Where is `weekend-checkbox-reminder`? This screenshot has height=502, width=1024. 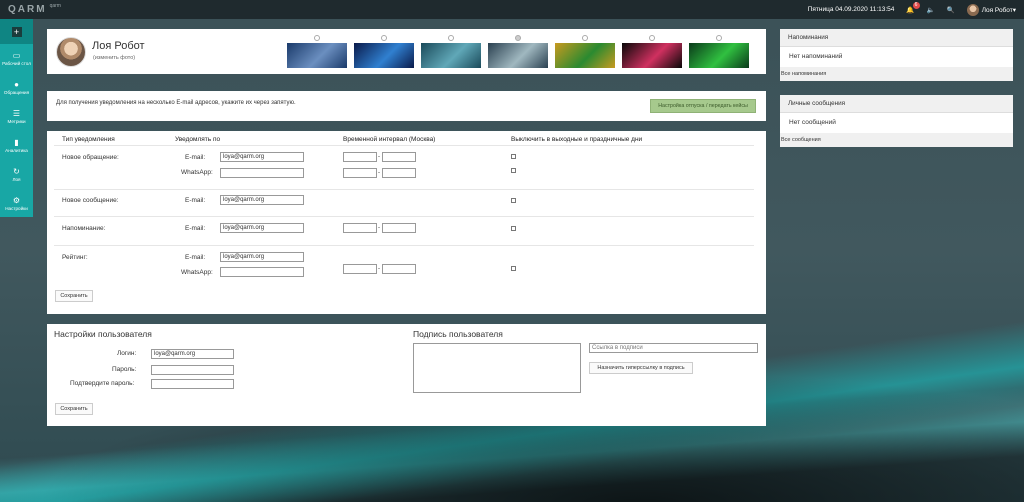 weekend-checkbox-reminder is located at coordinates (513, 228).